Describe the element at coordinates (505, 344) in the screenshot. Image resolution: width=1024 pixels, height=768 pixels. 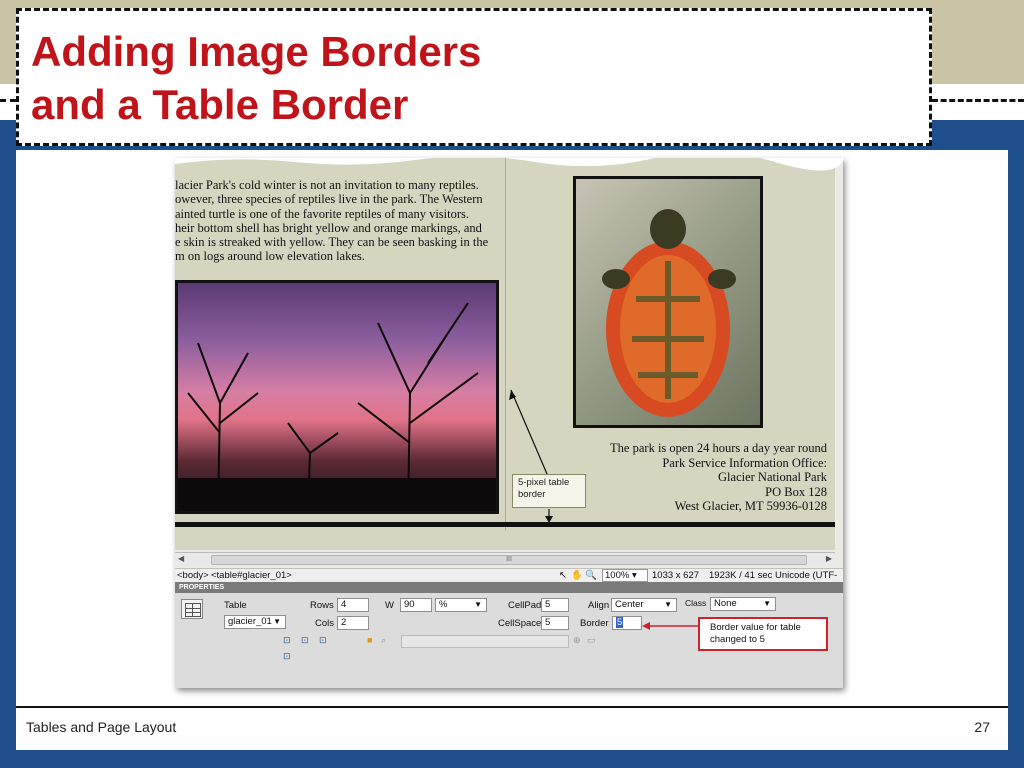
I see `table-column-divider` at that location.